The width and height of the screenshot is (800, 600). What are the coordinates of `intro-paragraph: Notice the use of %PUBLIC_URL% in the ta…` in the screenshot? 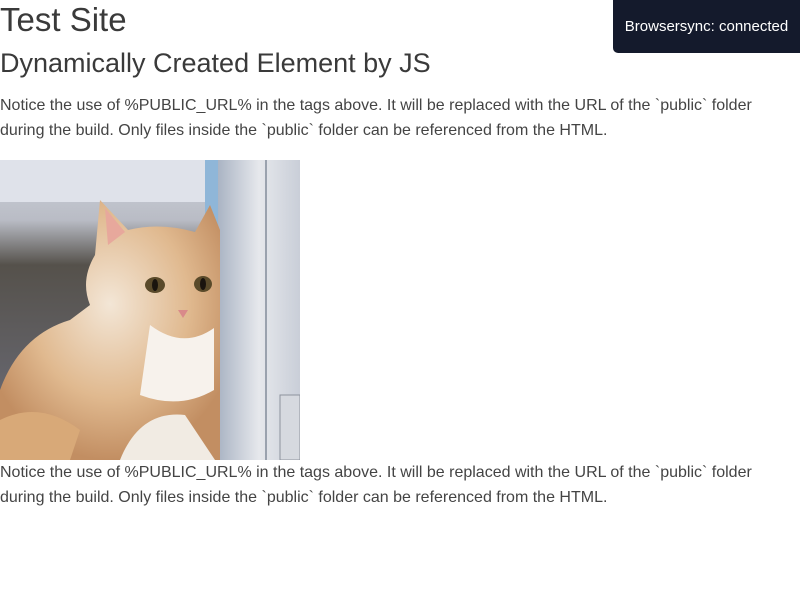 It's located at (376, 118).